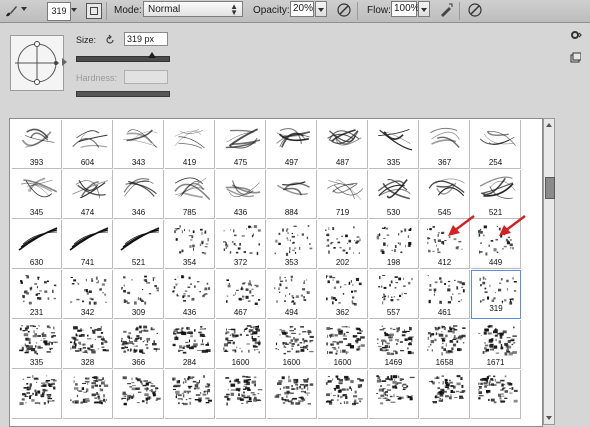 The image size is (590, 427). What do you see at coordinates (550, 188) in the screenshot?
I see `scrollbar-thumb` at bounding box center [550, 188].